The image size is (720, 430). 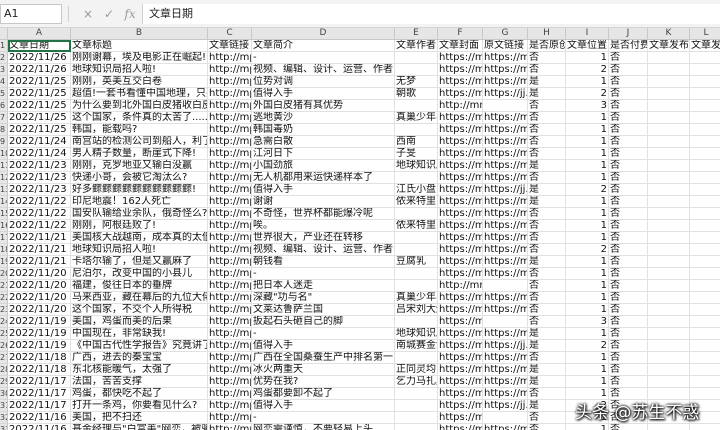 What do you see at coordinates (505, 70) in the screenshot?
I see `table-cell: https://mmbiz.qpic.cn` at bounding box center [505, 70].